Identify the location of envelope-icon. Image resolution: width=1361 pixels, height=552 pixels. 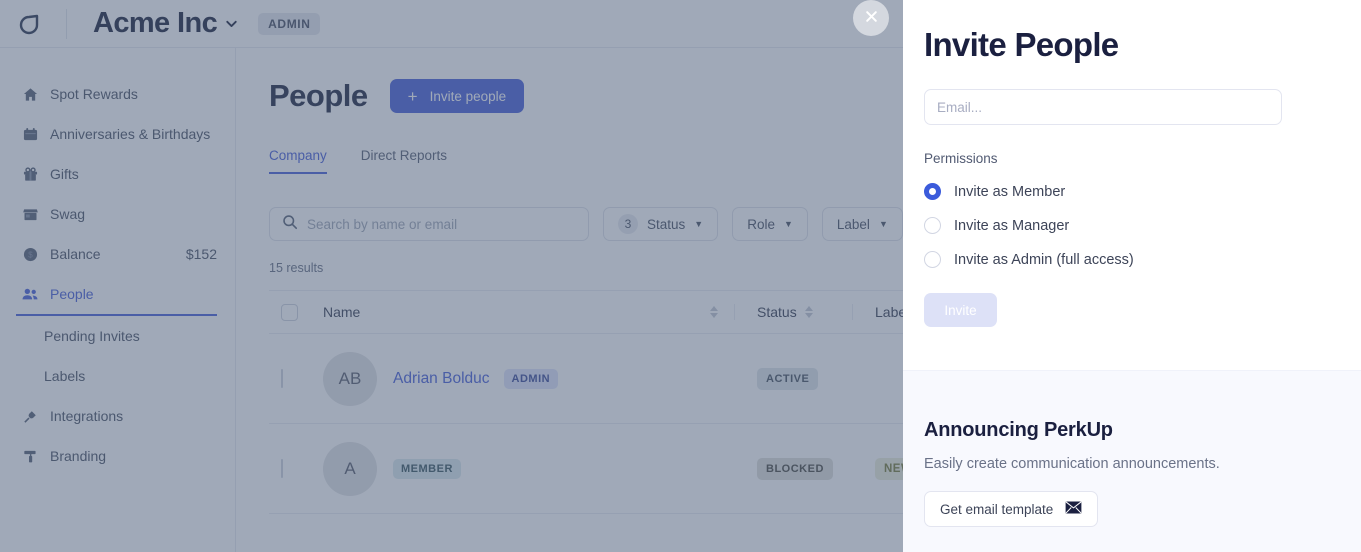
(1073, 509).